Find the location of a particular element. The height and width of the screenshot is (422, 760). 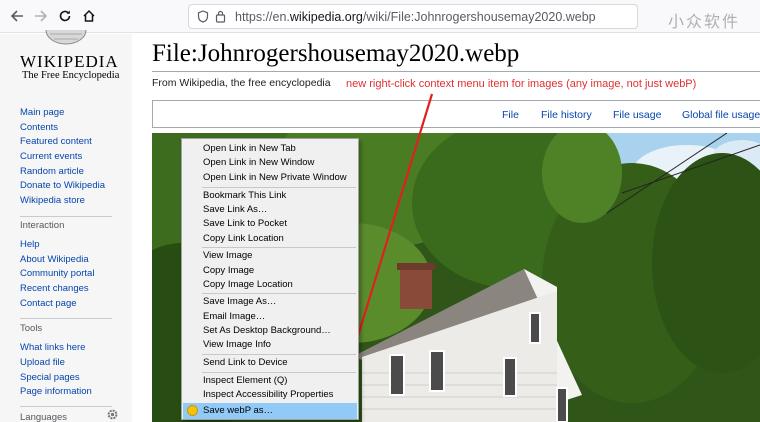

menu-item-save-link-to-pocket: Save Link to Pocket is located at coordinates (245, 223).